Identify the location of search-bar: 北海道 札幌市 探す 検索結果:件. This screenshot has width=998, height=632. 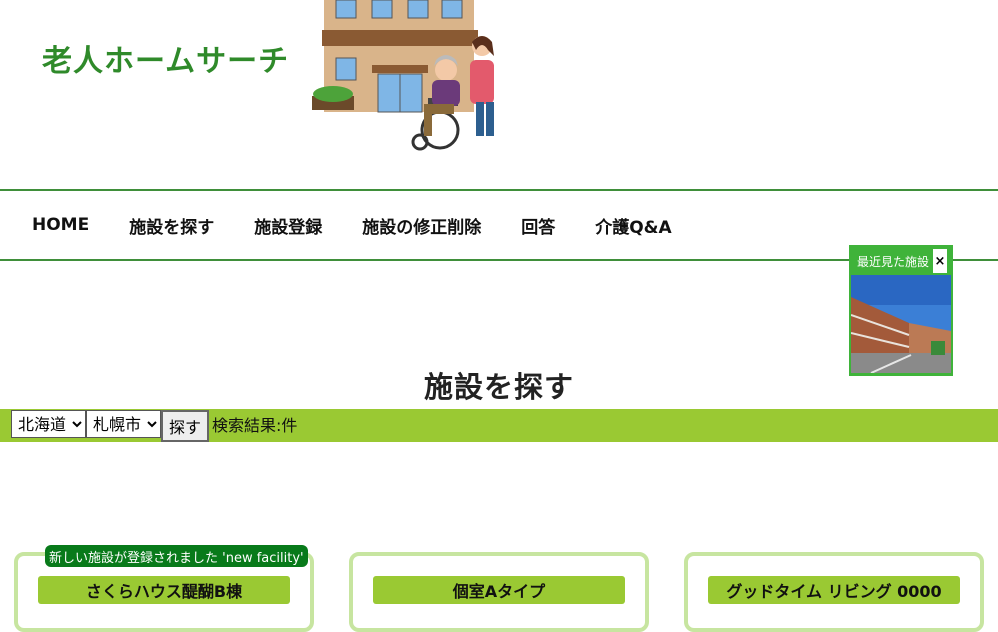
(499, 425).